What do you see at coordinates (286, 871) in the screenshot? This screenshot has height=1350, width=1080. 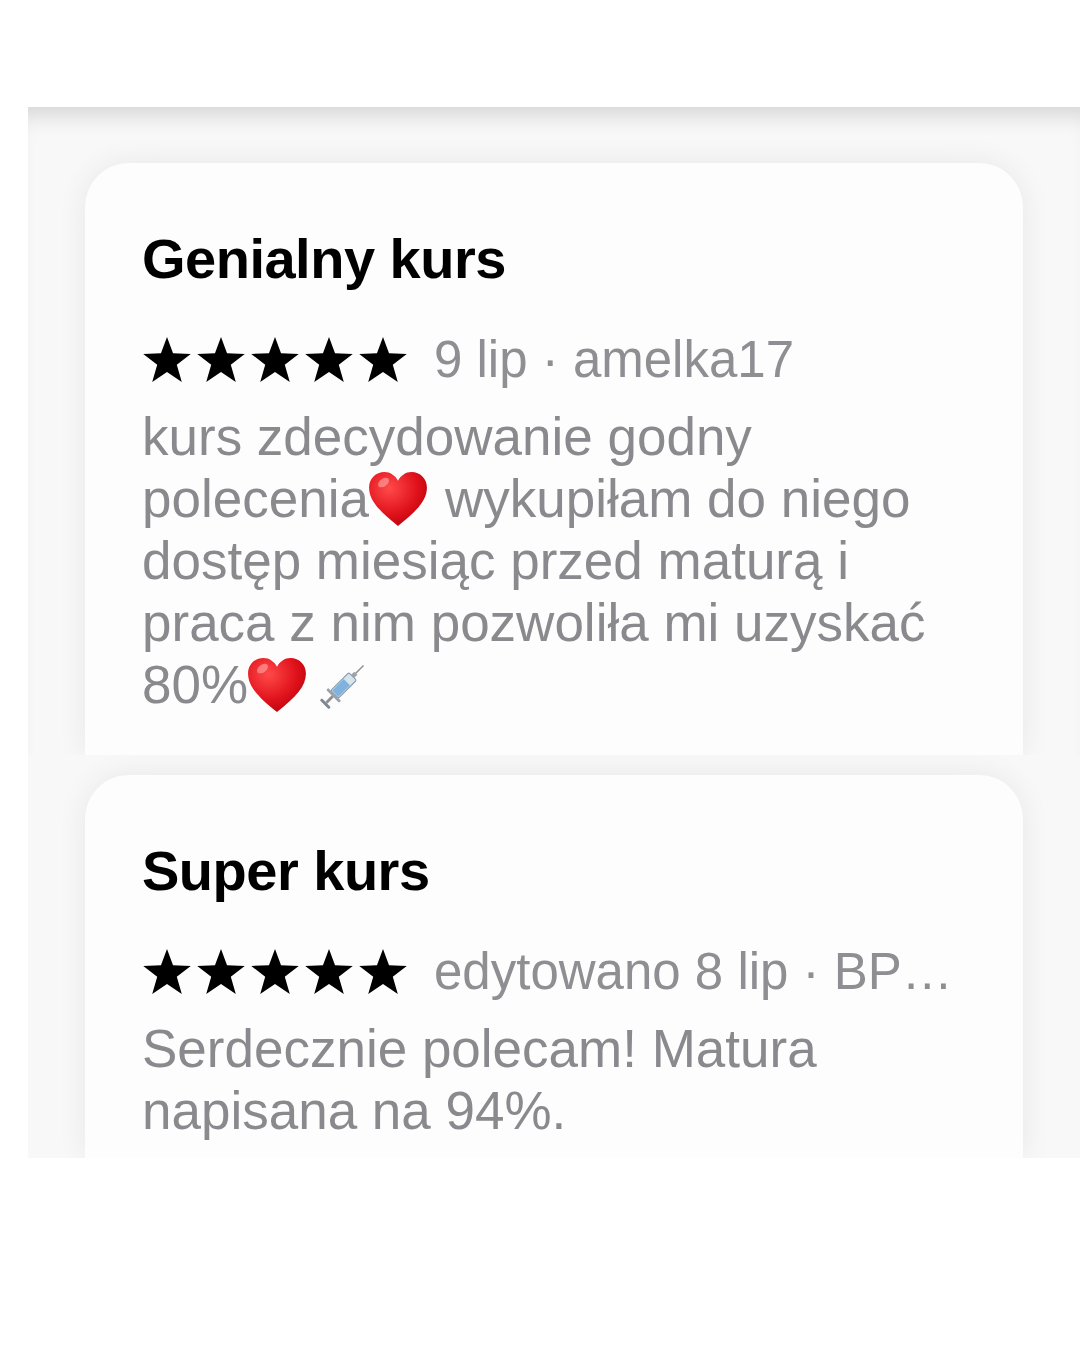 I see `review-title: Super kurs` at bounding box center [286, 871].